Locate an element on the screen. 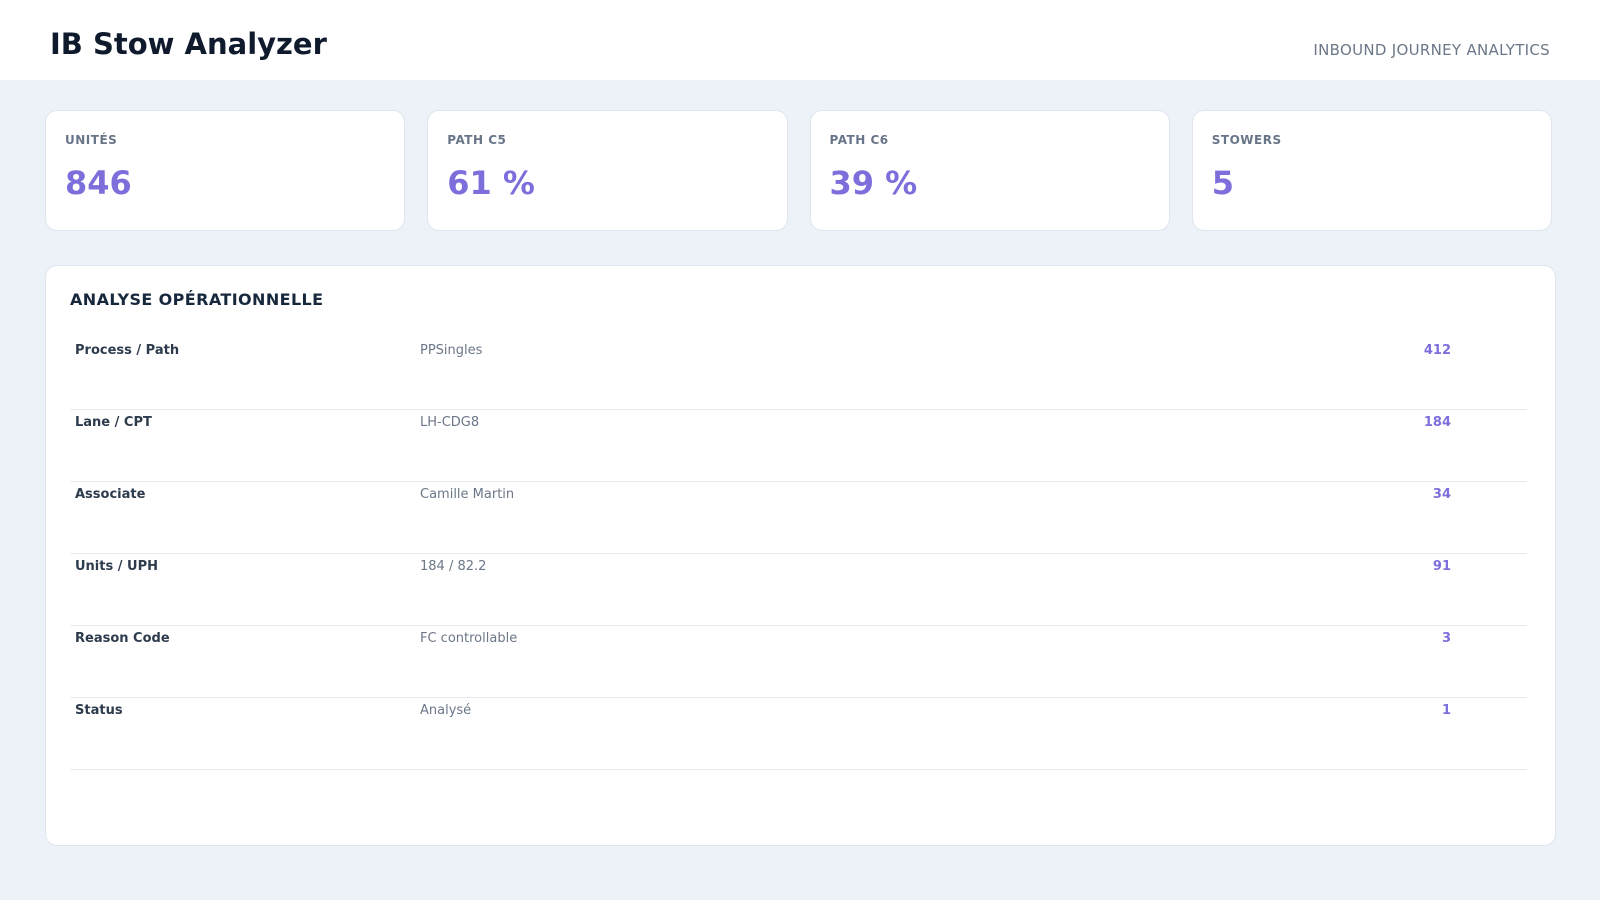 The width and height of the screenshot is (1600, 900). kpi-value: 5 is located at coordinates (1223, 183).